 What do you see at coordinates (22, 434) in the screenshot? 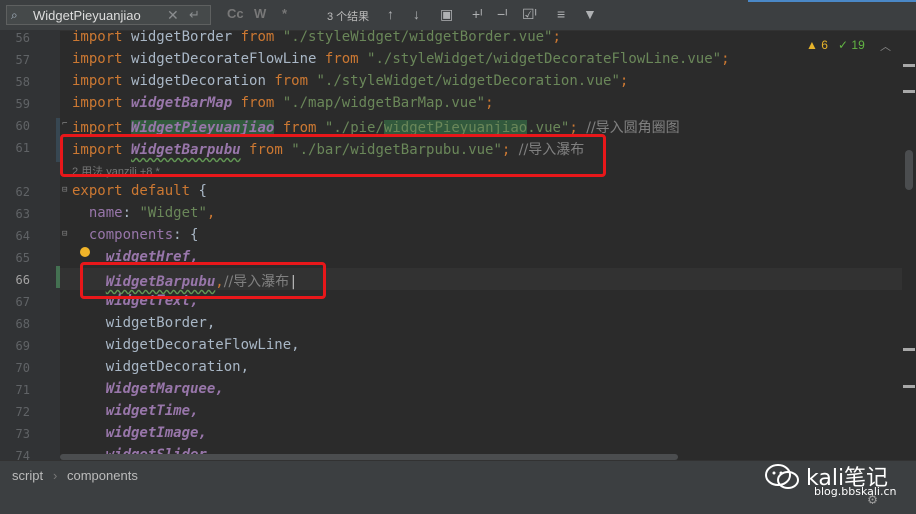
I see `line-number: 73` at bounding box center [22, 434].